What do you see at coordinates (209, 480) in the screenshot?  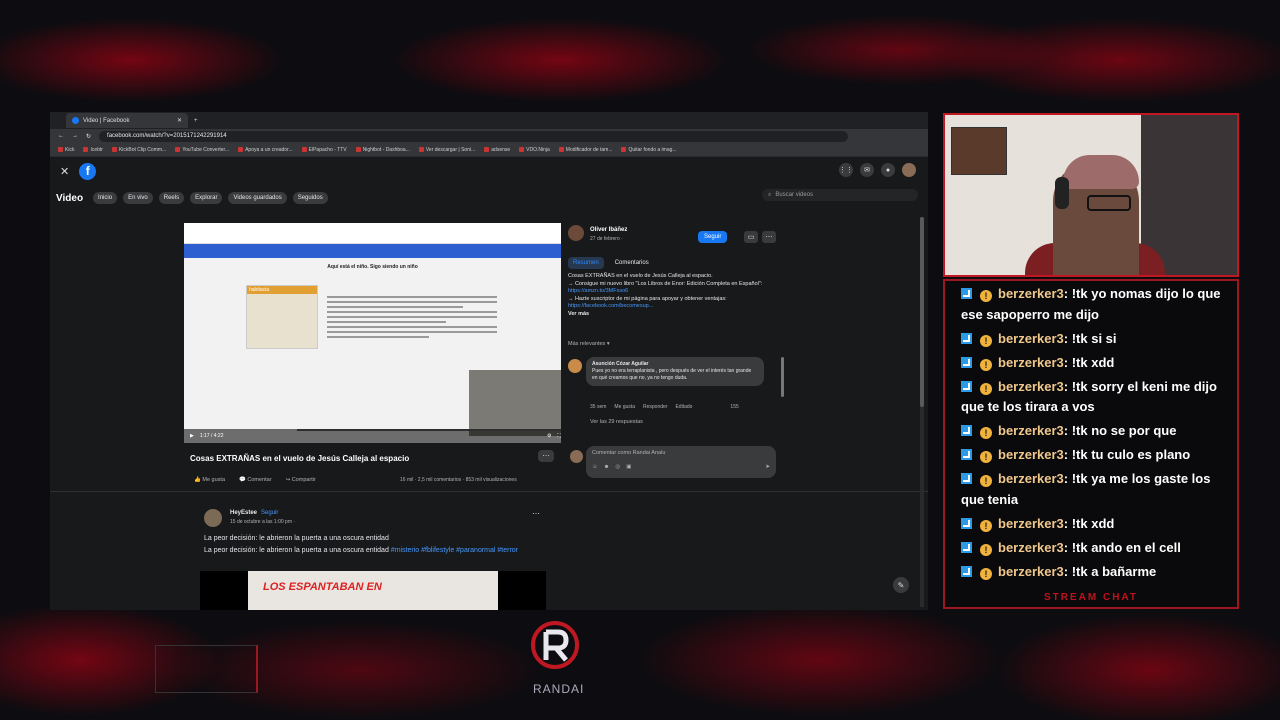 I see `like-button: 👍 Me gusta` at bounding box center [209, 480].